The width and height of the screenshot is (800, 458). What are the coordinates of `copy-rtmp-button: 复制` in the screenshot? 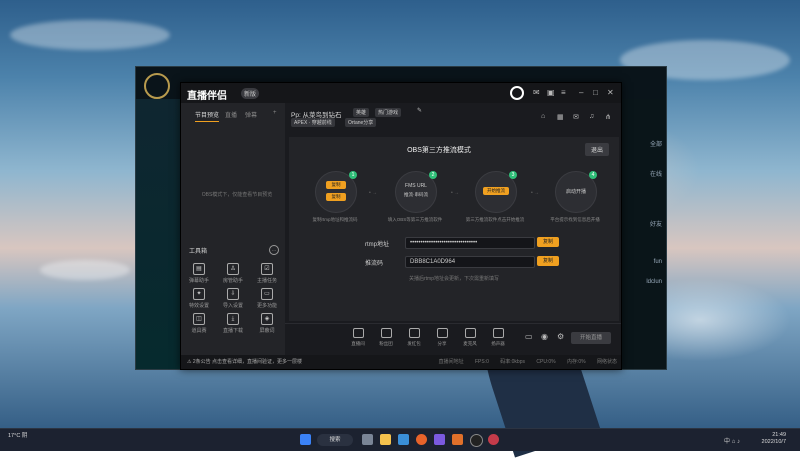 It's located at (548, 242).